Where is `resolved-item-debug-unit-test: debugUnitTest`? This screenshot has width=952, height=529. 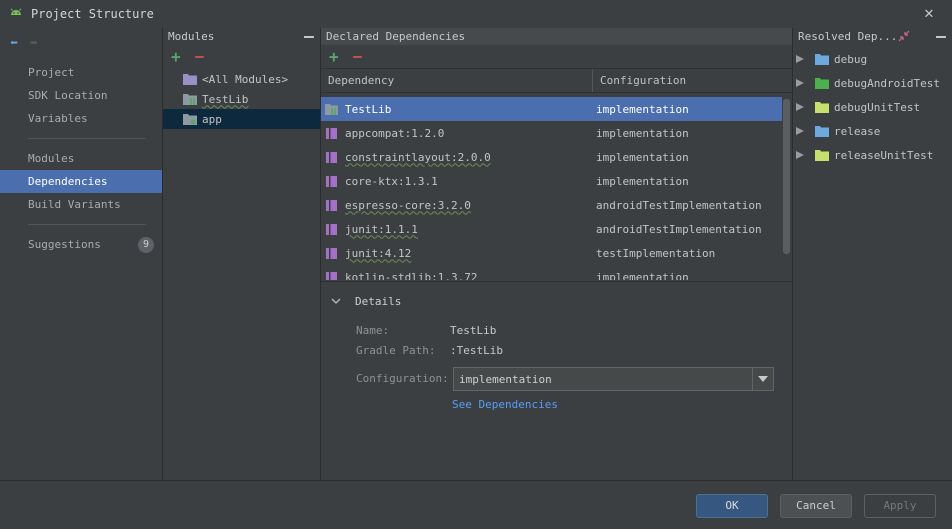
resolved-item-debug-unit-test: debugUnitTest is located at coordinates (872, 107).